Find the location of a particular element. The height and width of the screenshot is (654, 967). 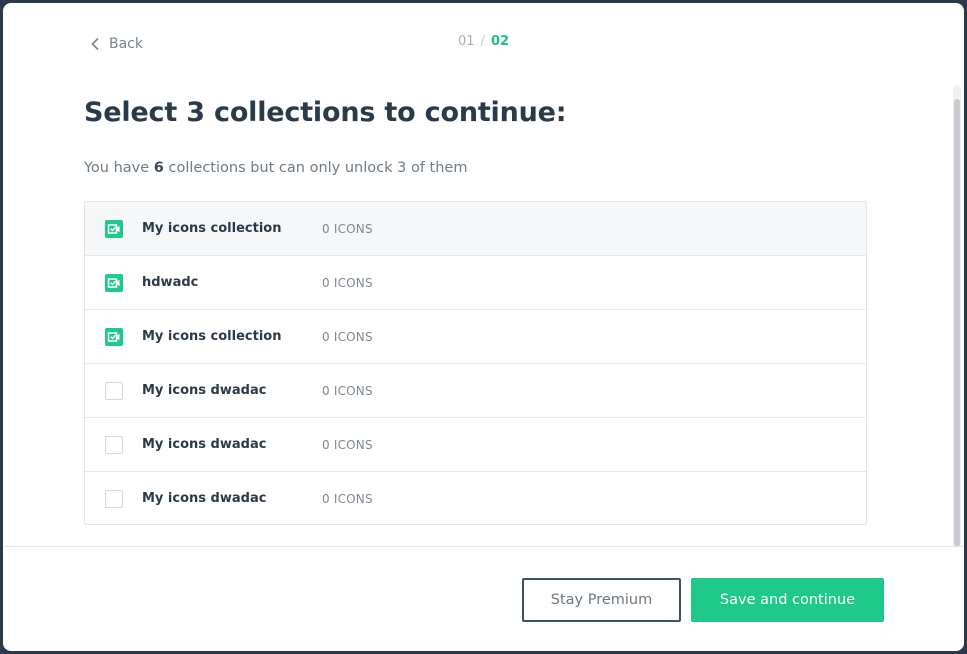

step-current: 02 is located at coordinates (500, 41).